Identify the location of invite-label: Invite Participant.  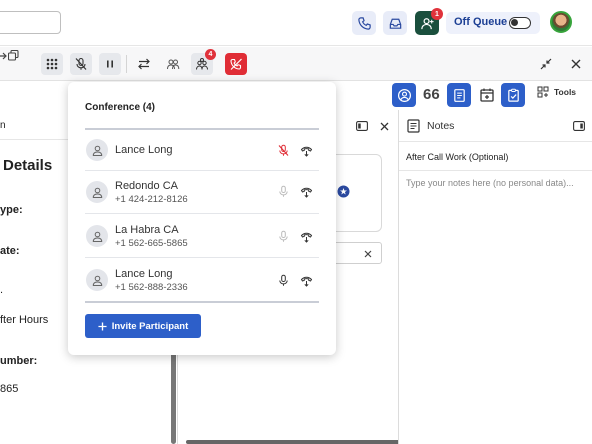
(150, 326).